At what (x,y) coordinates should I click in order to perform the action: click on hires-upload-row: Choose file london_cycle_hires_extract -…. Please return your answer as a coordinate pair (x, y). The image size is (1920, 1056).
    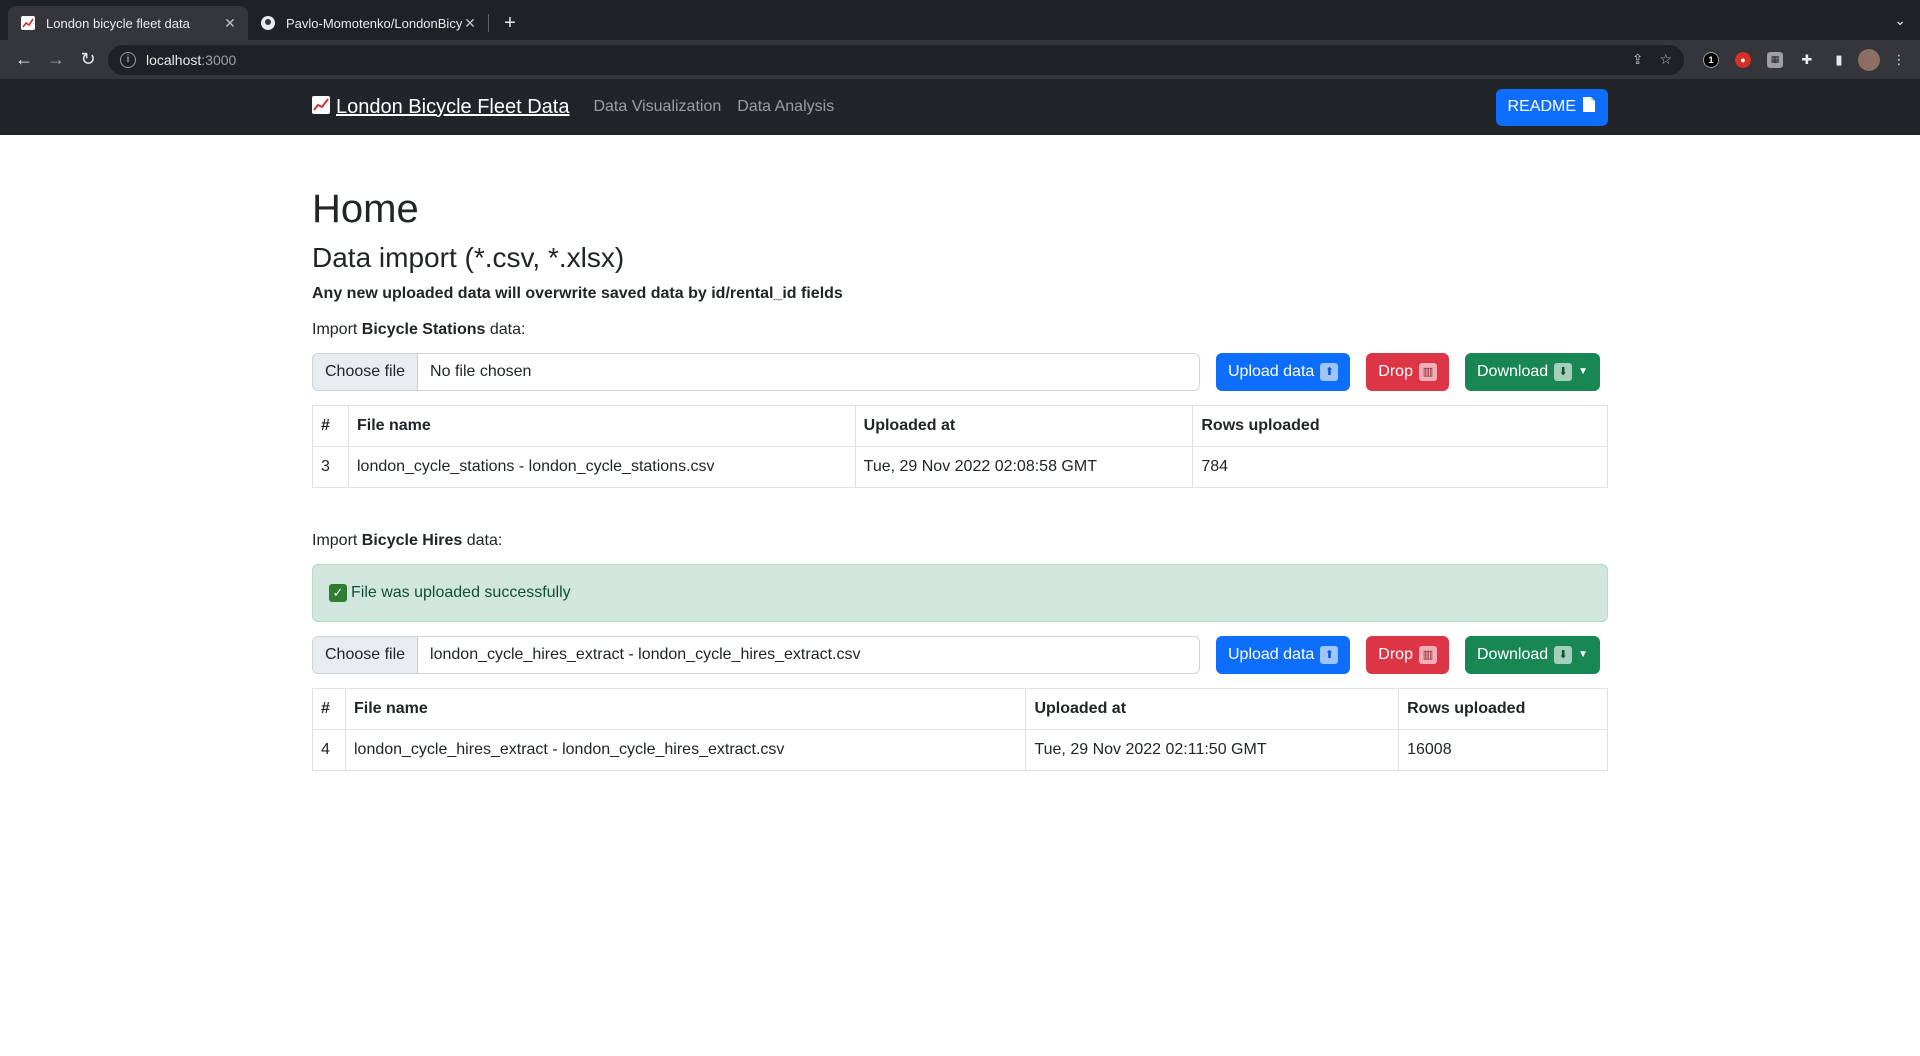
    Looking at the image, I should click on (960, 654).